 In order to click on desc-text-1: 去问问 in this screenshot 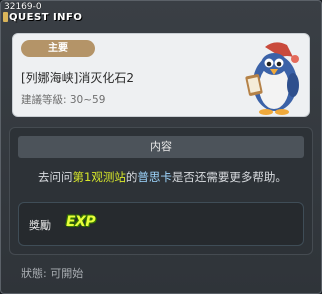, I will do `click(55, 177)`.